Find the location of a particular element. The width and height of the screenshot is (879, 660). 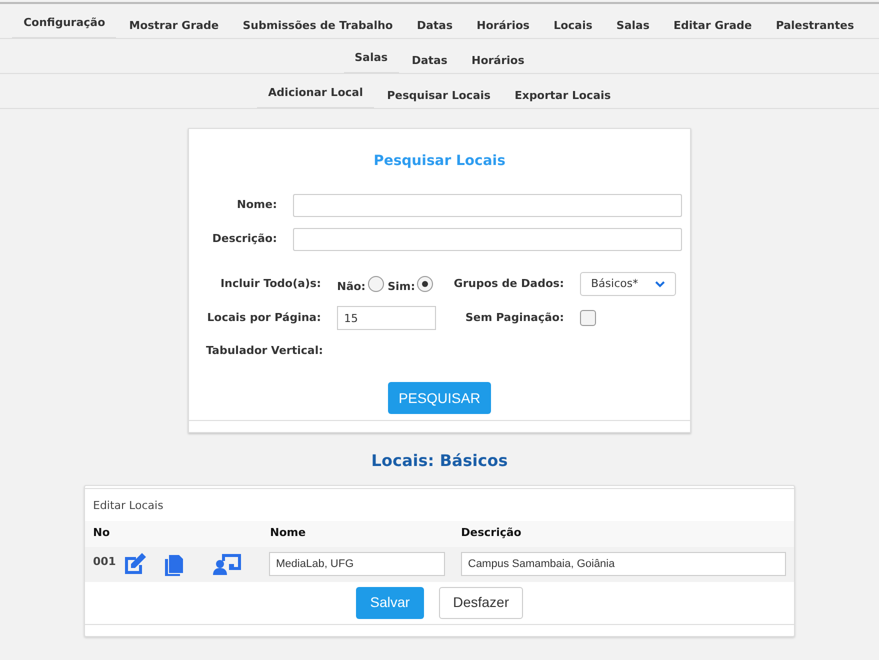

nav-tab: Palestrantes is located at coordinates (814, 28).